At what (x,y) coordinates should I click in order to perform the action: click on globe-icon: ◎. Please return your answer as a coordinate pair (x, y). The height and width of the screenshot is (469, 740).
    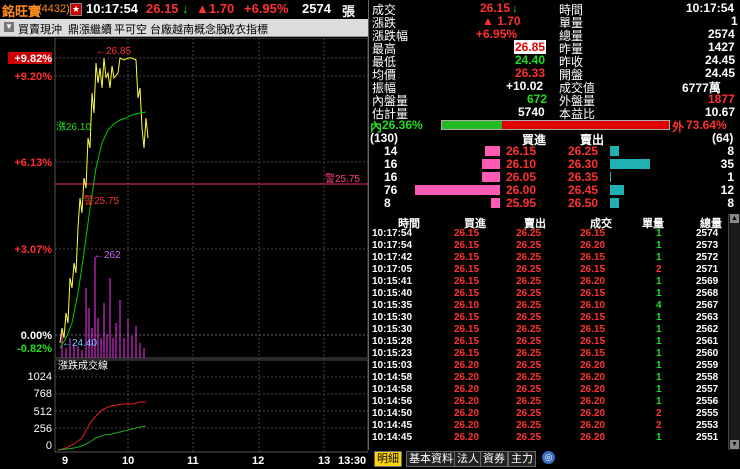
    Looking at the image, I should click on (548, 457).